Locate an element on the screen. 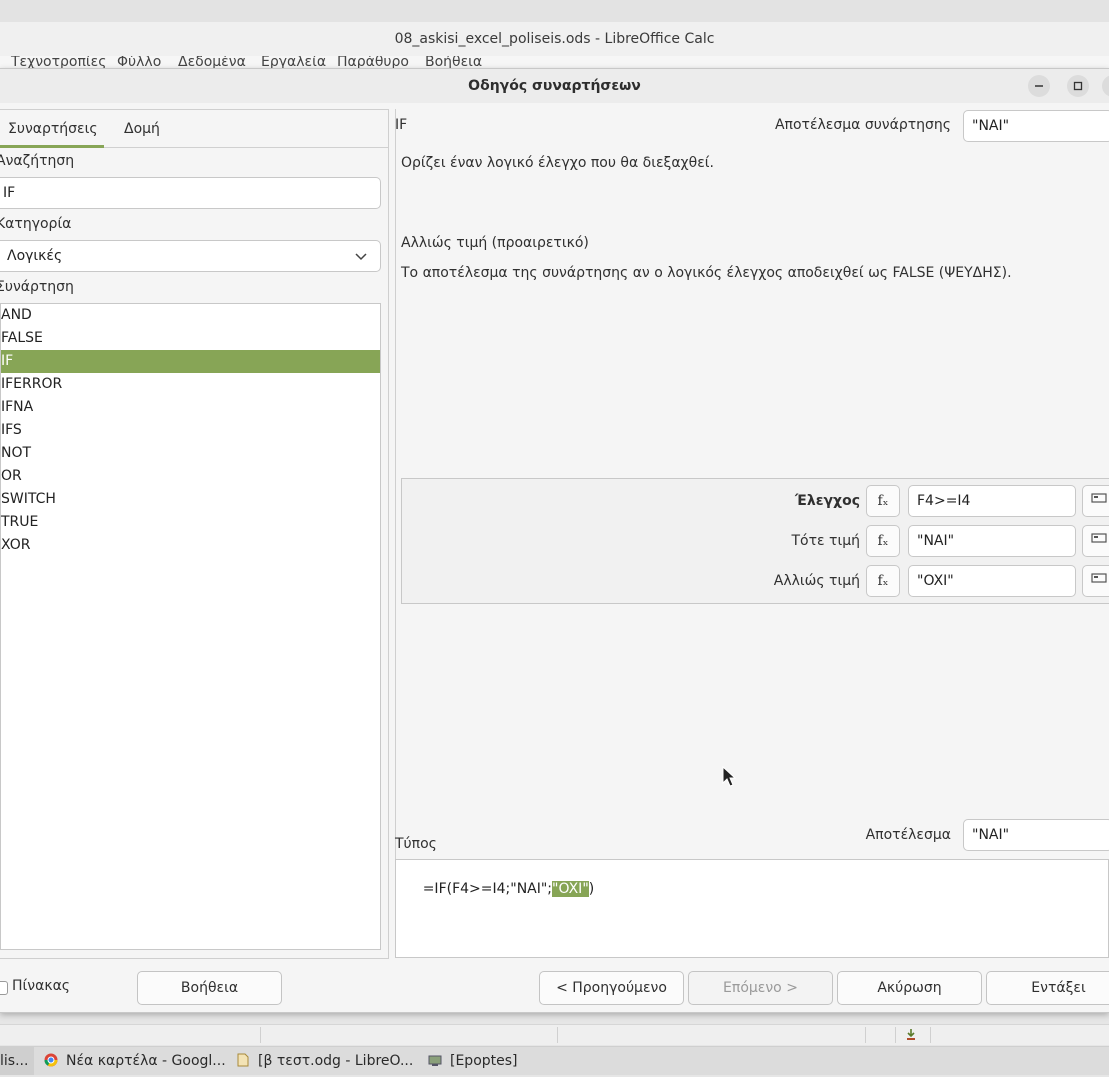 The width and height of the screenshot is (1109, 1077). cancel-button: Ακύρωση is located at coordinates (909, 988).